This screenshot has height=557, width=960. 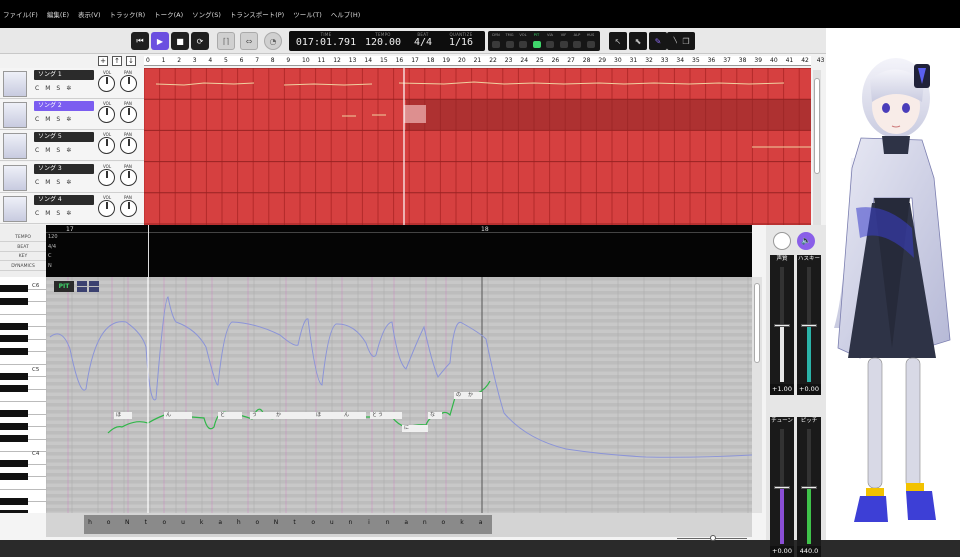 What do you see at coordinates (638, 41) in the screenshot?
I see `range-tool-button: ⬉` at bounding box center [638, 41].